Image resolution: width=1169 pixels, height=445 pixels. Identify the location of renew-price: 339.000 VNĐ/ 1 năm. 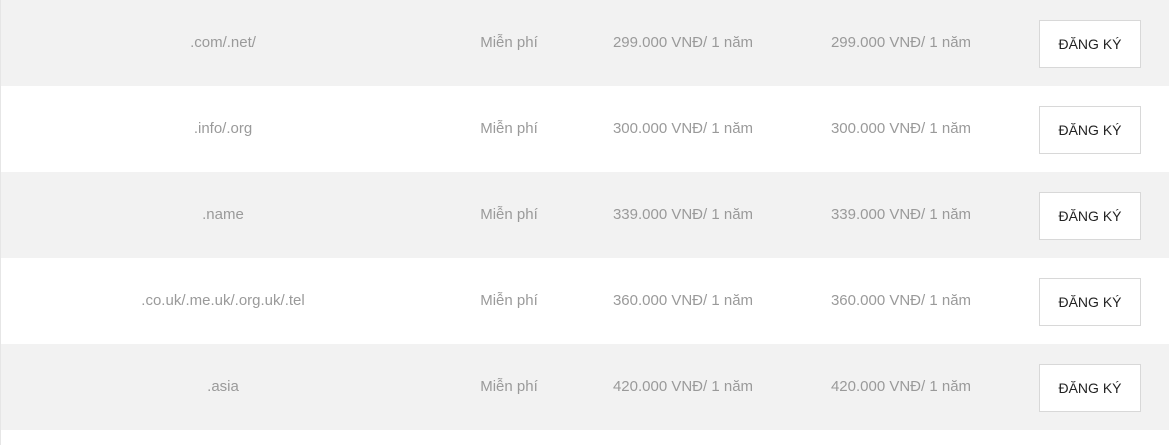
(901, 214).